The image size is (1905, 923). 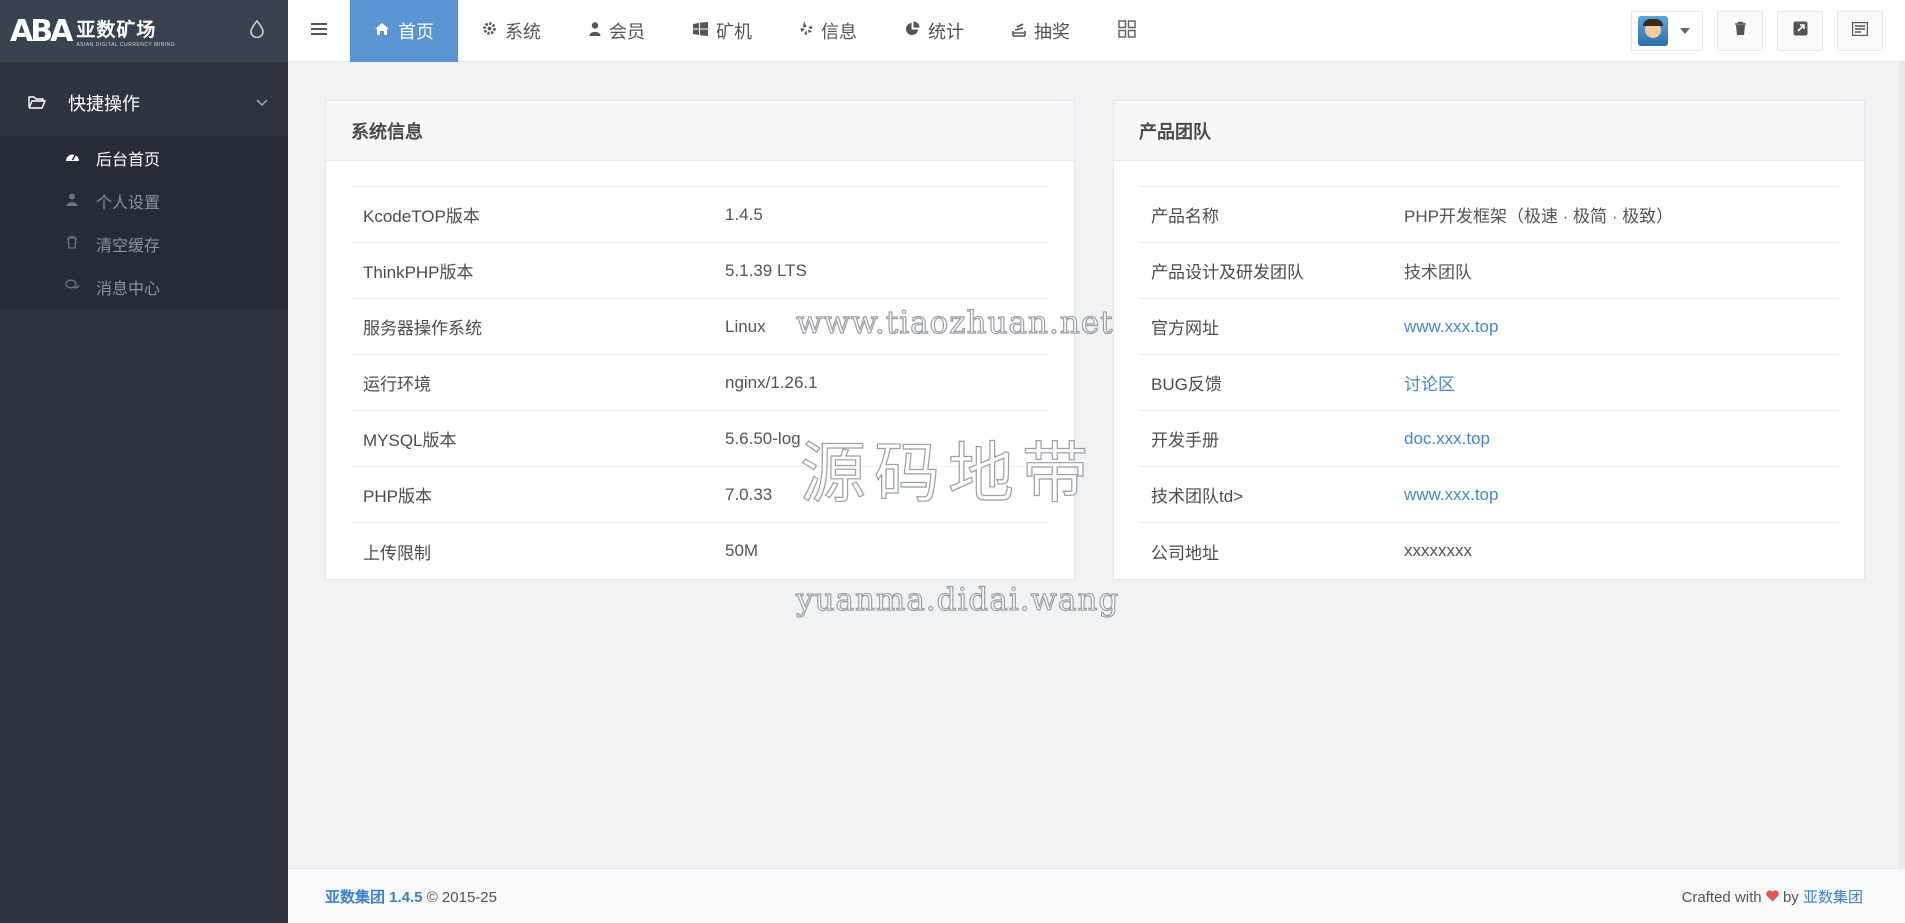 I want to click on folder-open-icon, so click(x=37, y=103).